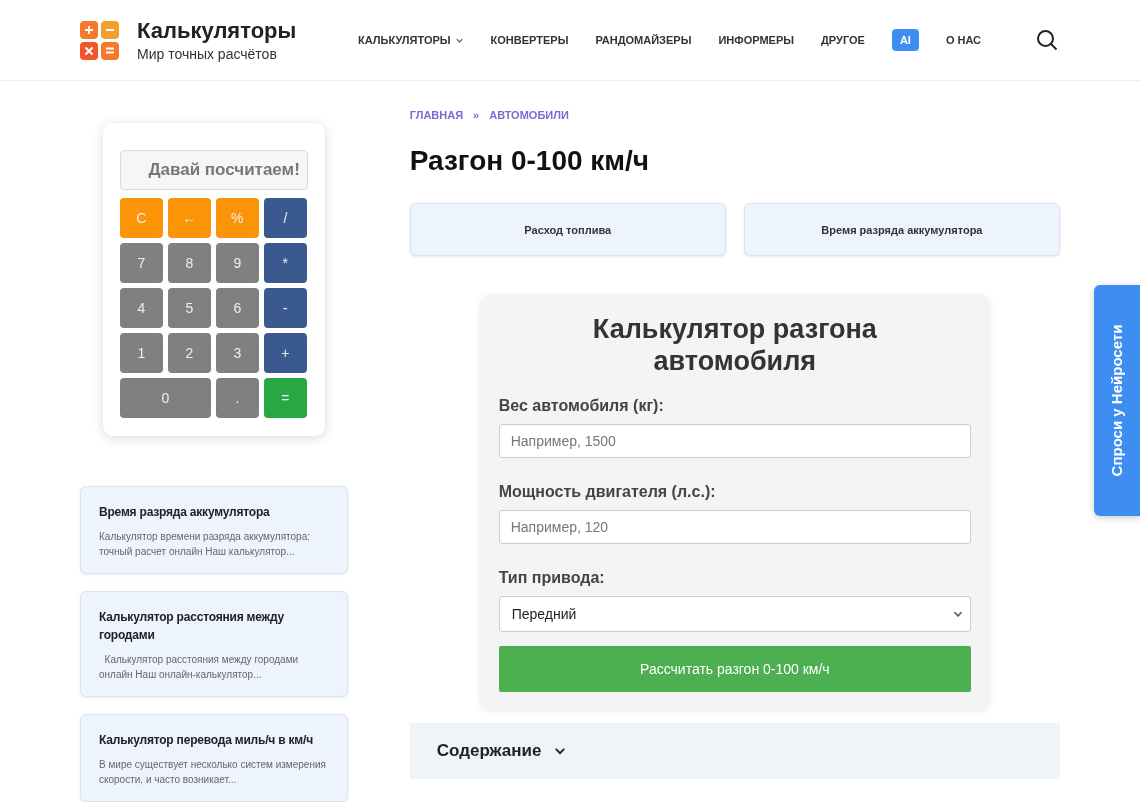 The width and height of the screenshot is (1140, 802). What do you see at coordinates (217, 31) in the screenshot?
I see `site-title: Калькуляторы` at bounding box center [217, 31].